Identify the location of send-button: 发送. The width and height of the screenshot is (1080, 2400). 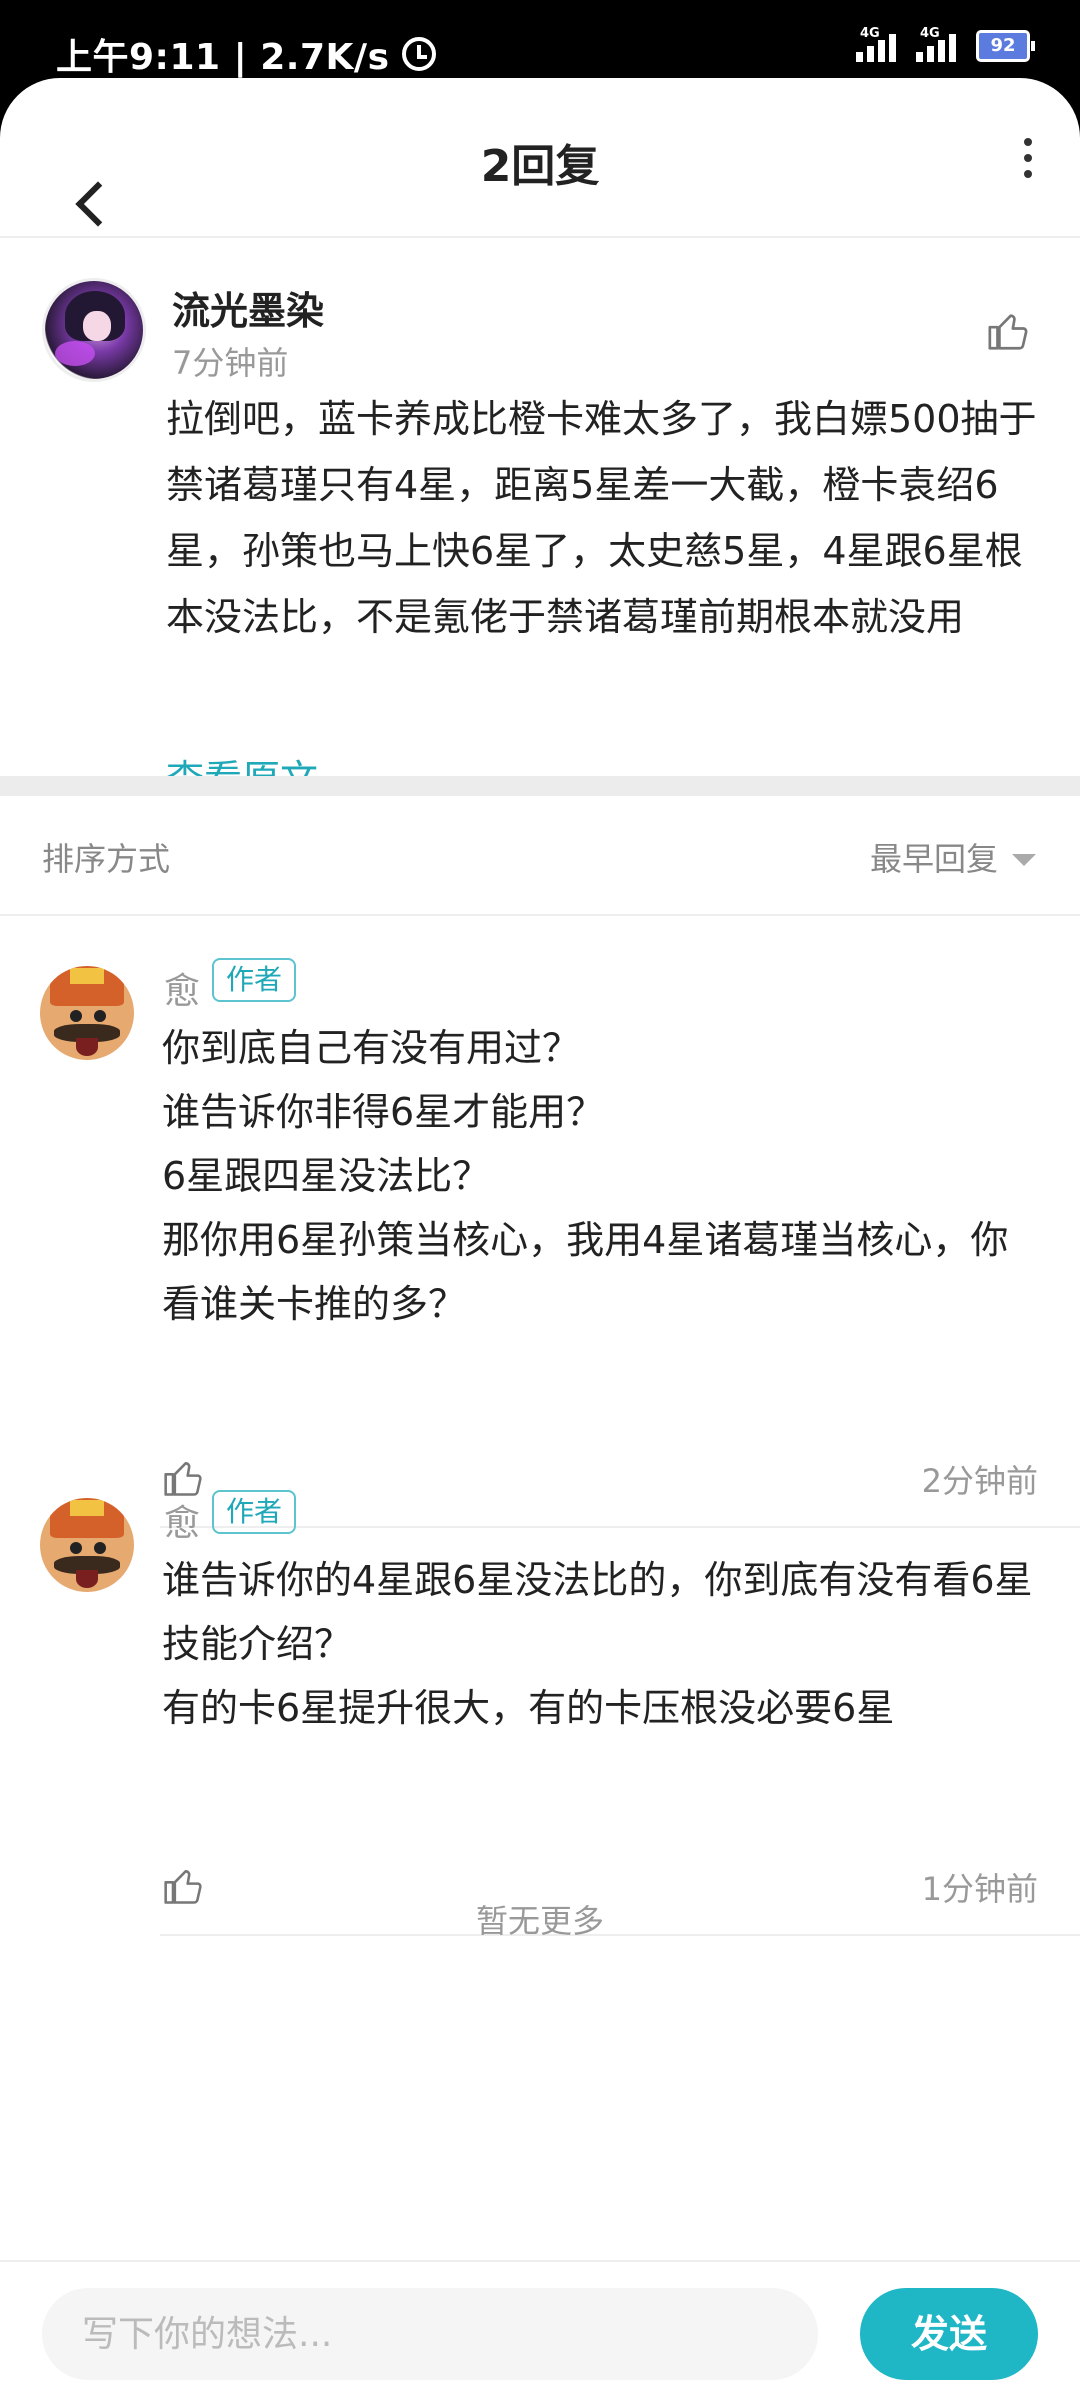
(949, 2334).